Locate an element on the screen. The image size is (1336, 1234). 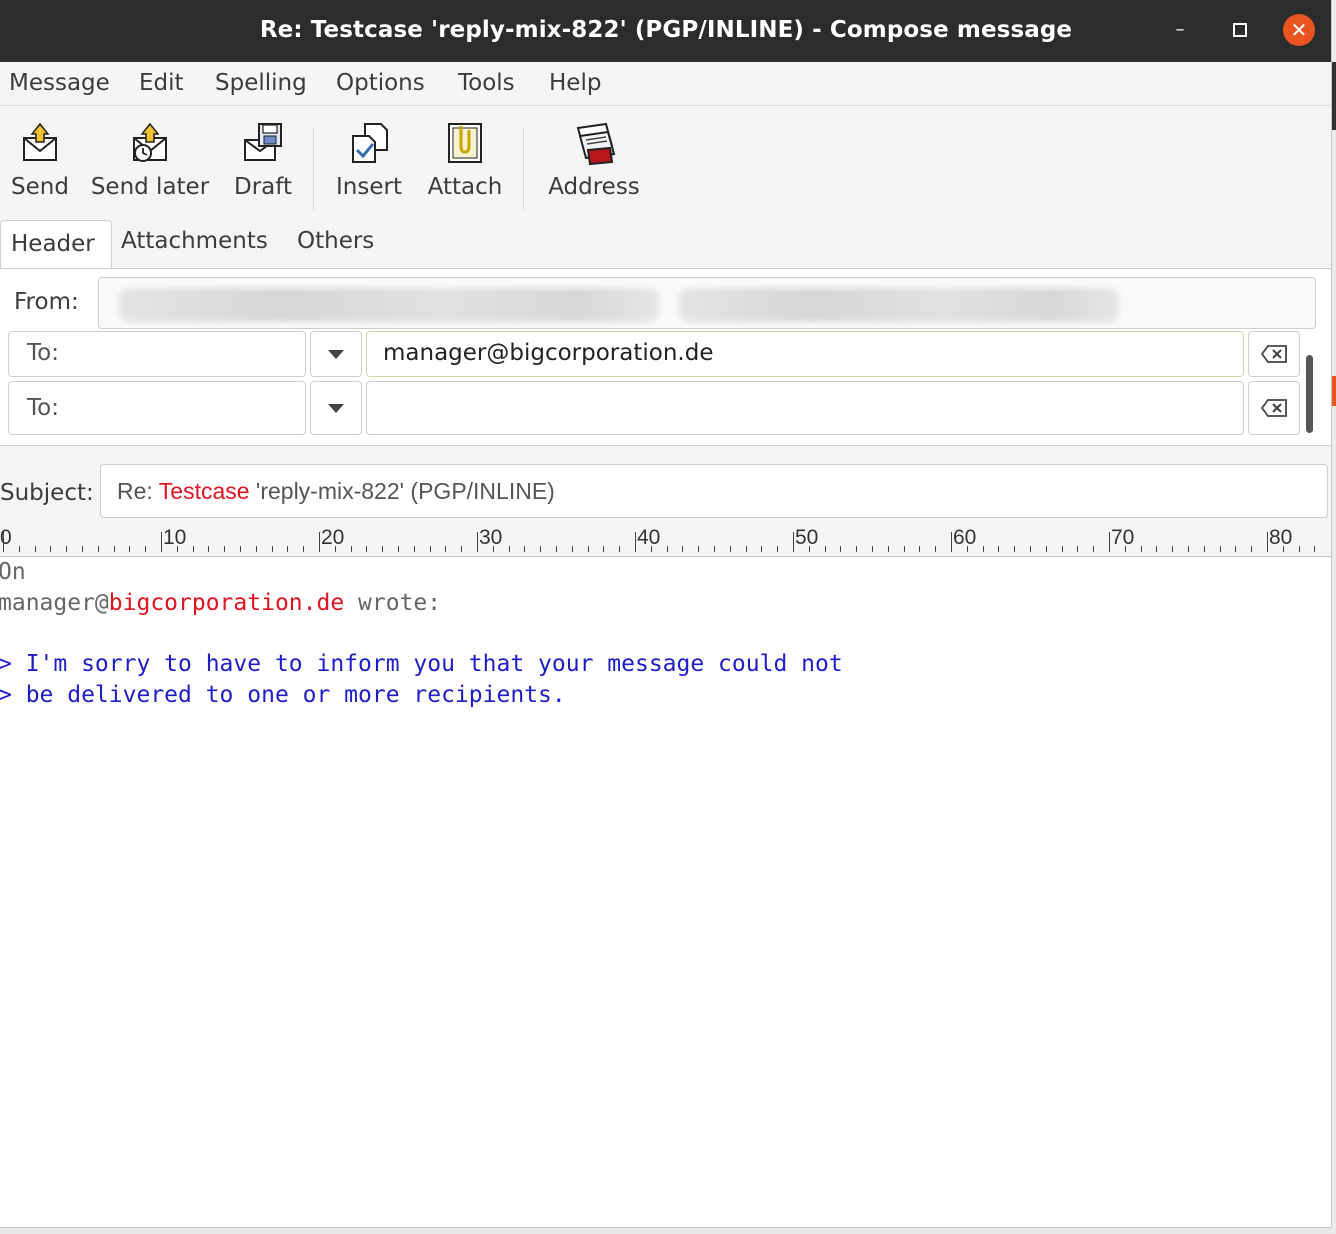
maximize-button is located at coordinates (1240, 30).